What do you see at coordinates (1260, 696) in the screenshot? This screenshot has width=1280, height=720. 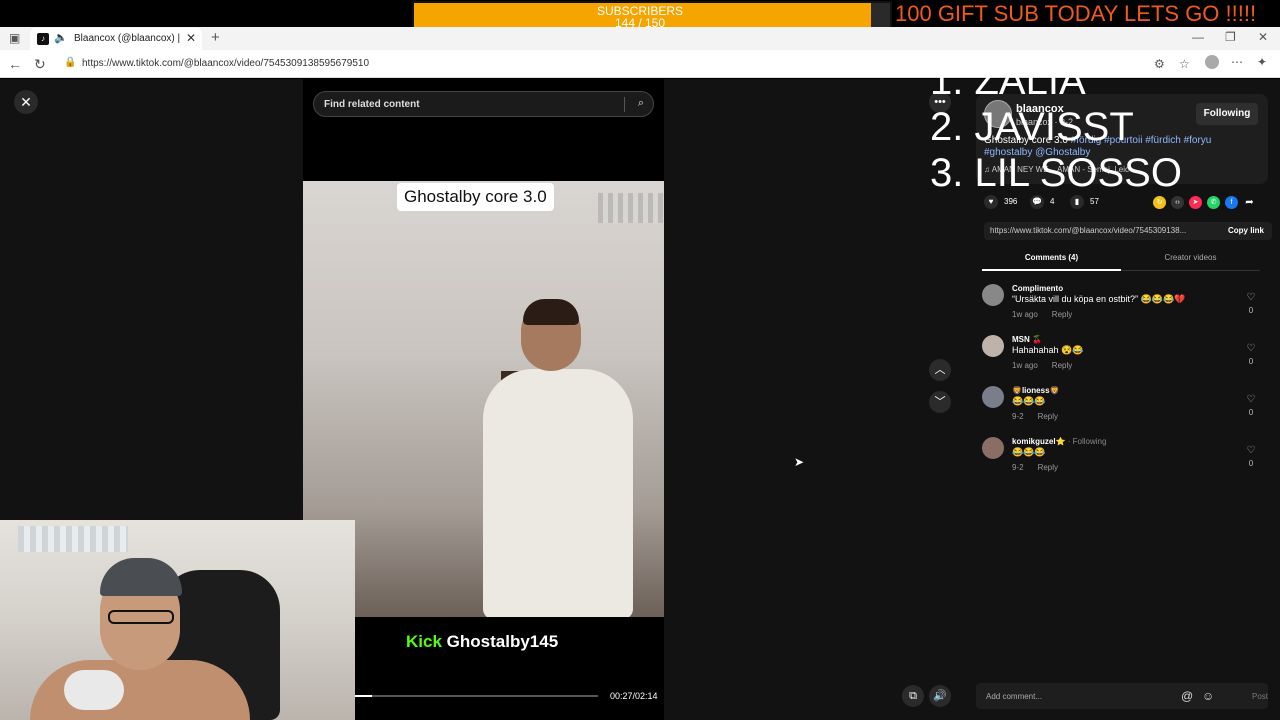 I see `post-button: Post` at bounding box center [1260, 696].